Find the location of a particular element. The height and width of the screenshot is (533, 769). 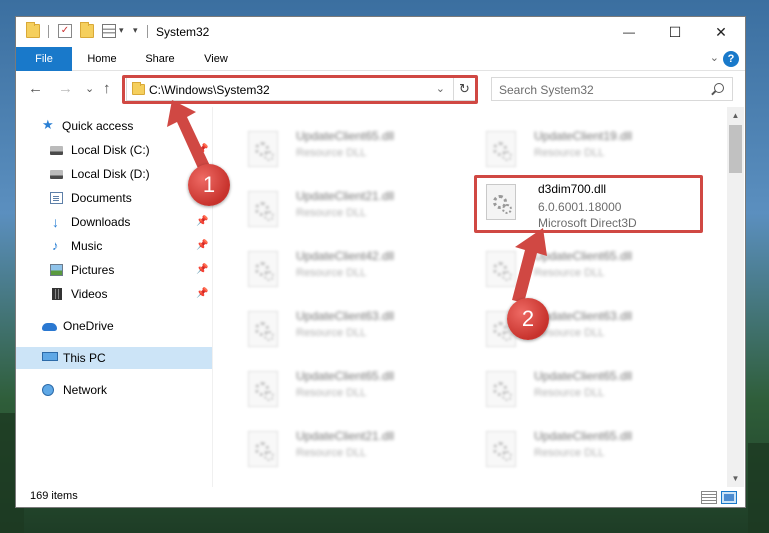

qat-customize-icon: ▾ is located at coordinates (135, 30).